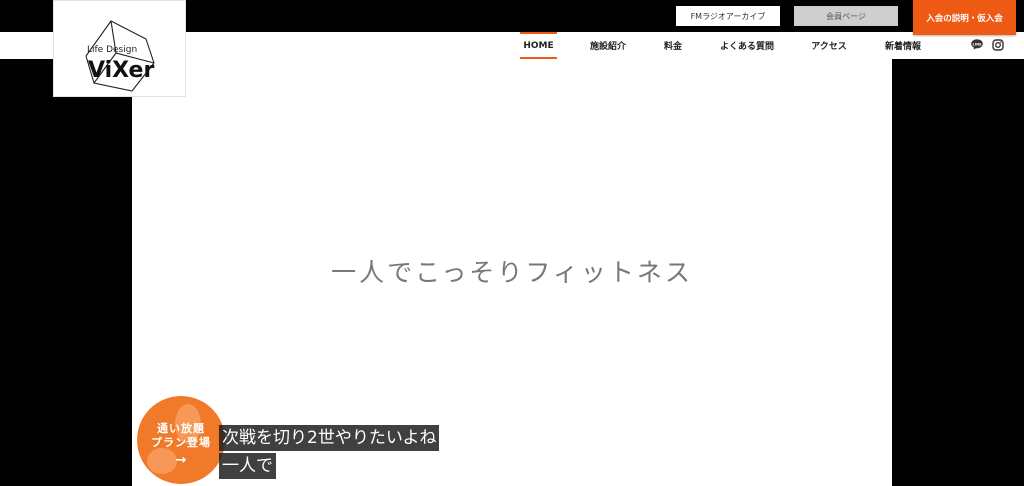 The image size is (1024, 486). I want to click on unlimited-plan-badge: 通い放題 プラン登場 →, so click(181, 440).